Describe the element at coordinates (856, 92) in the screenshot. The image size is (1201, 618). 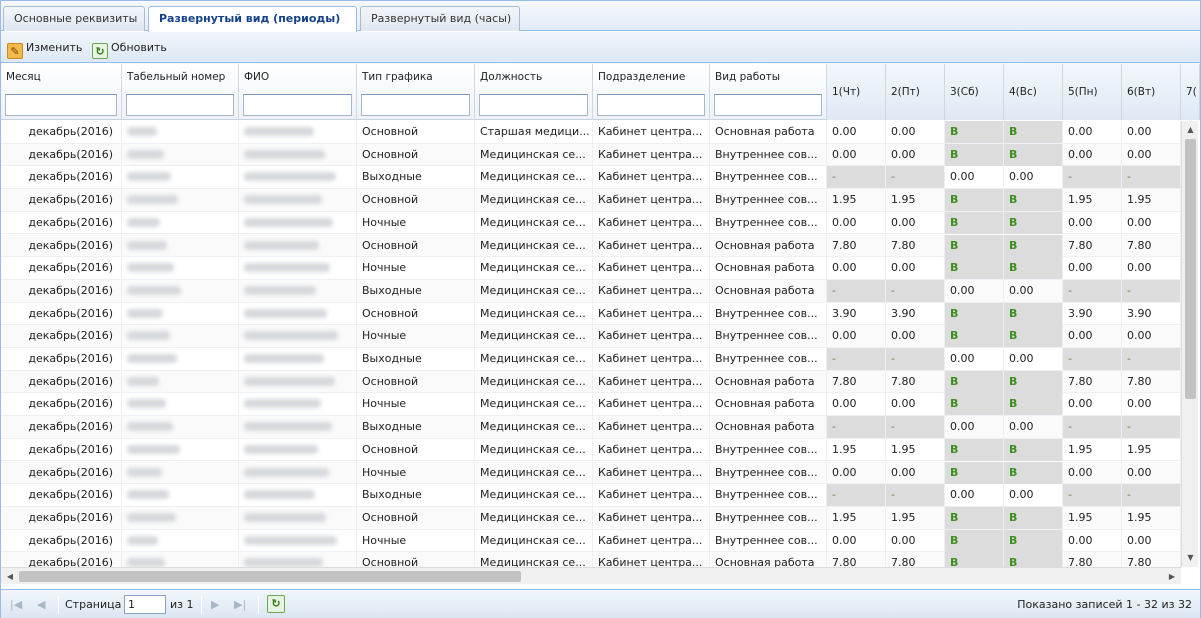
I see `column-day-1-header: 1(Чт)` at that location.